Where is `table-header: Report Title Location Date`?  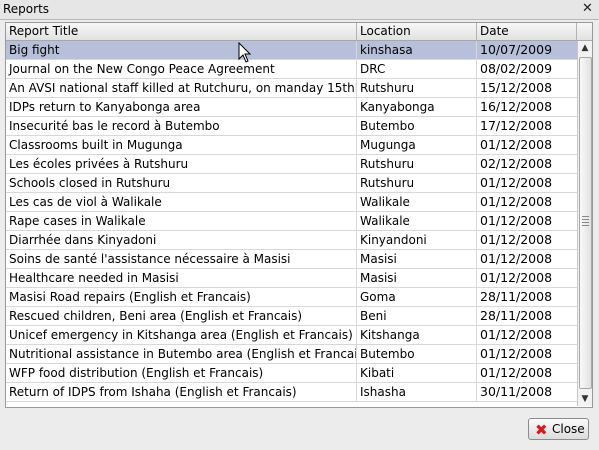
table-header: Report Title Location Date is located at coordinates (299, 32).